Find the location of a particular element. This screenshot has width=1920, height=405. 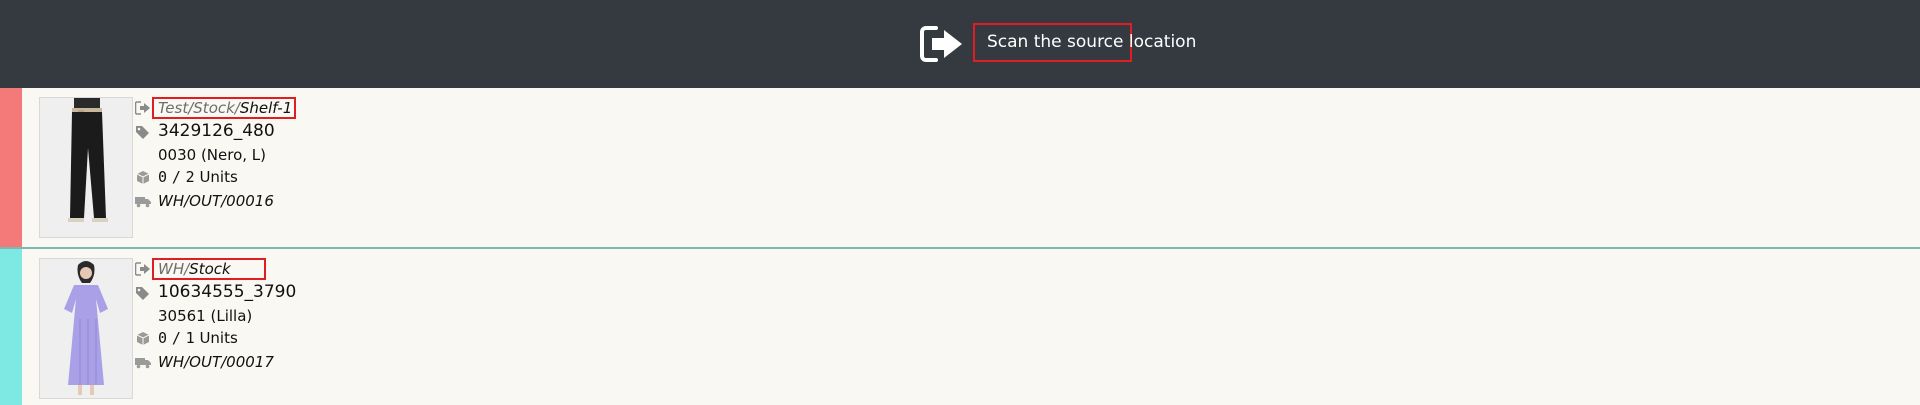

lilac-dress-image is located at coordinates (86, 328).